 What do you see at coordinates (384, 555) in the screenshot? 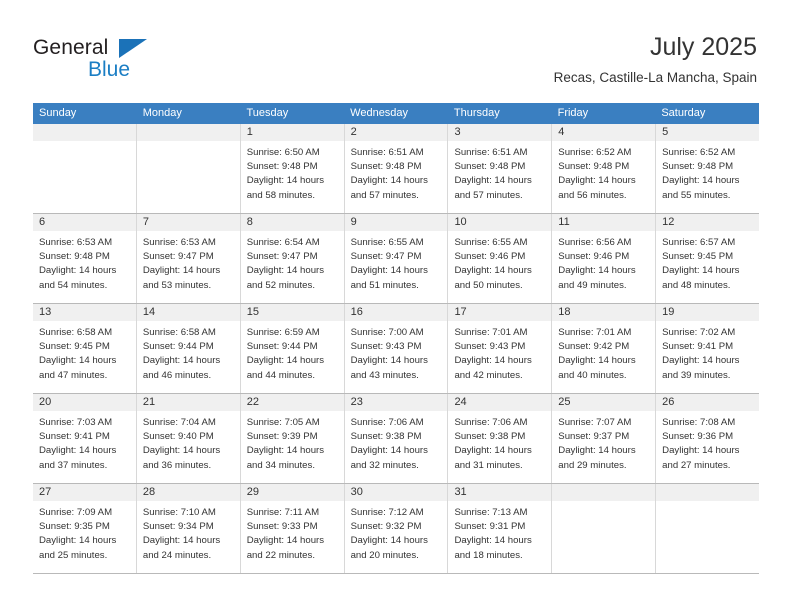
I see `daylight-text-line2: and 20 minutes.` at bounding box center [384, 555].